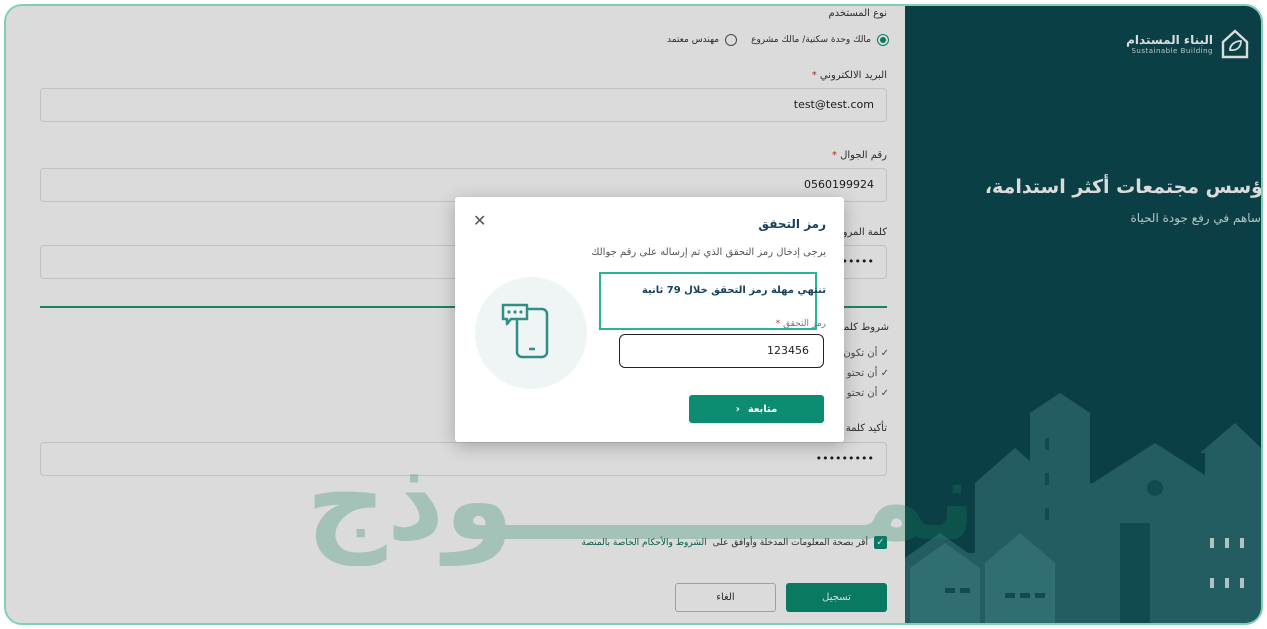  Describe the element at coordinates (531, 333) in the screenshot. I see `phone-message-icon` at that location.